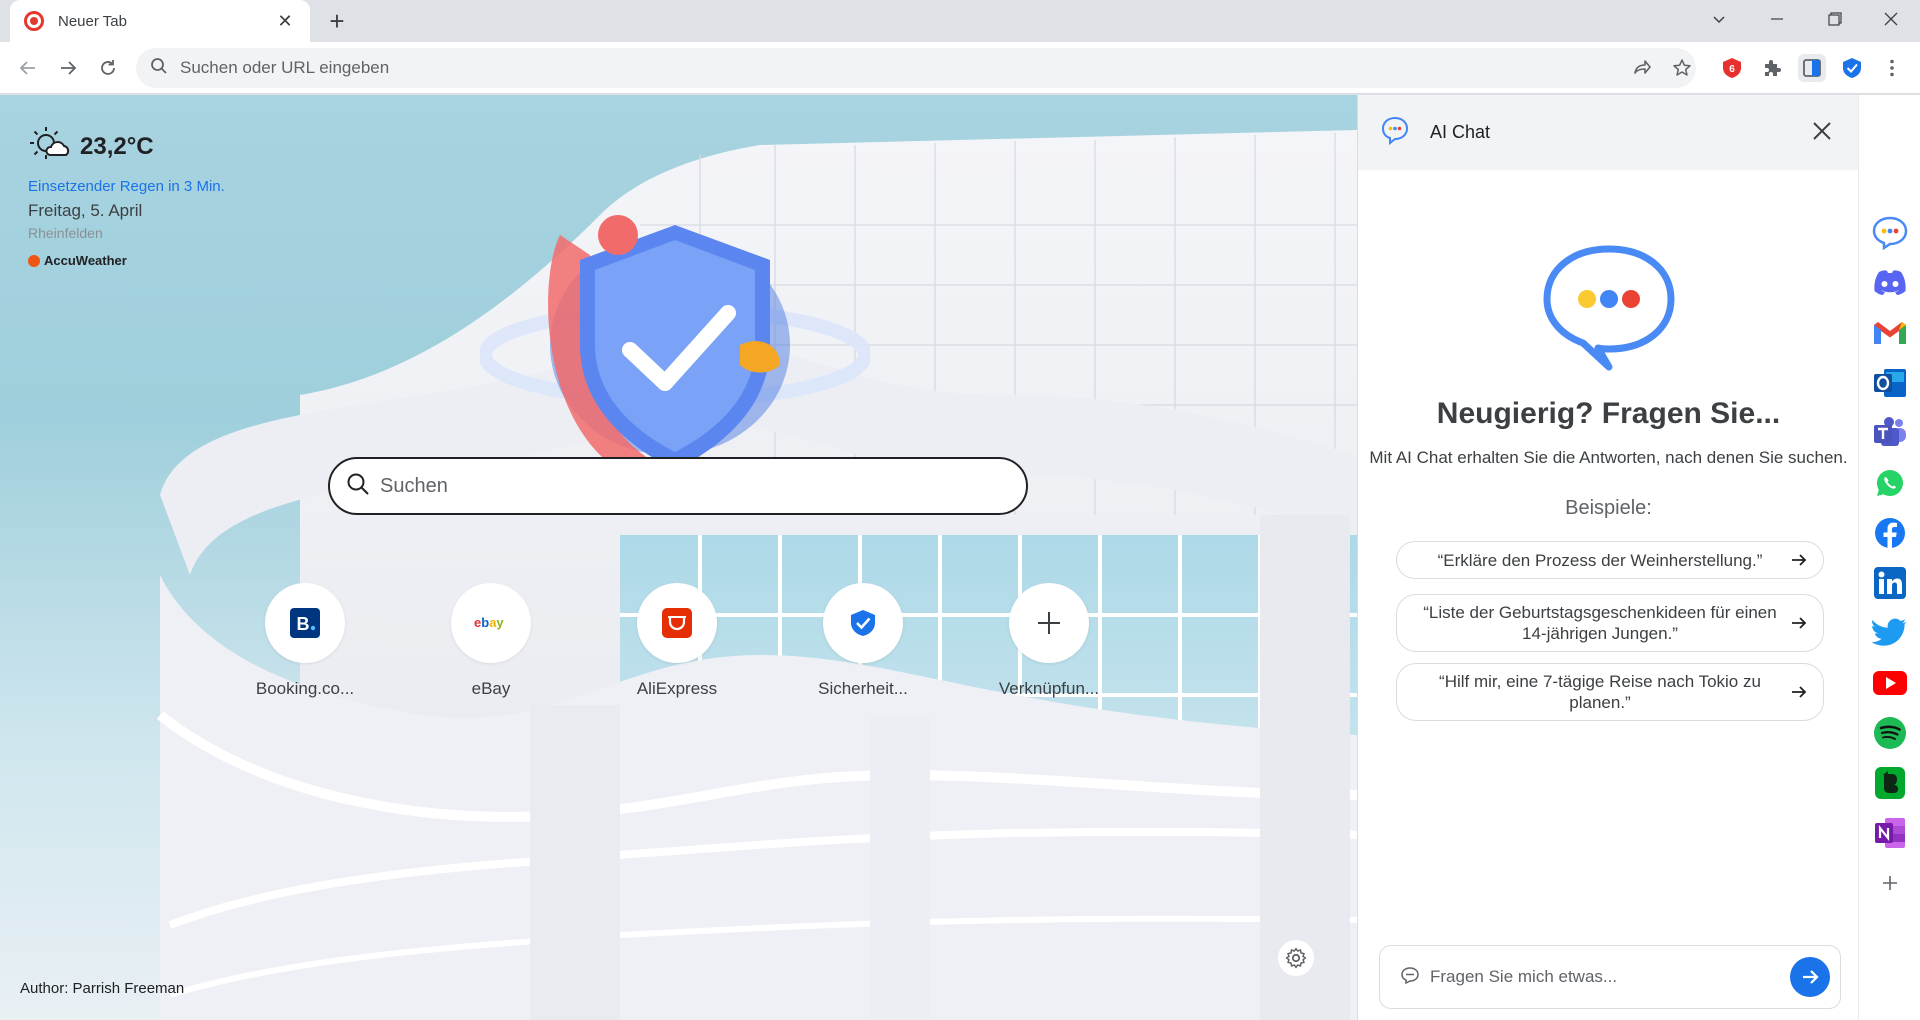 The width and height of the screenshot is (1920, 1020). What do you see at coordinates (34, 260) in the screenshot?
I see `accuweather-logo-icon` at bounding box center [34, 260].